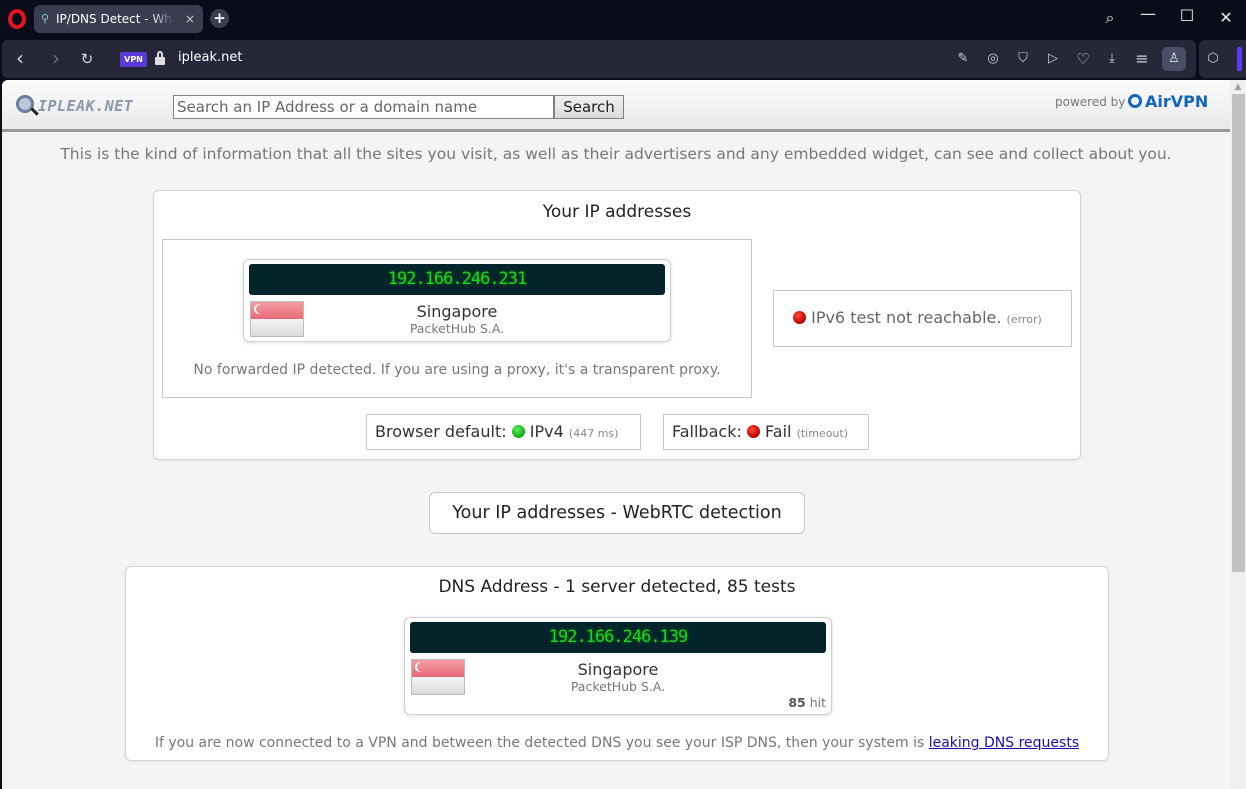 This screenshot has height=789, width=1246. I want to click on minimize-icon: —, so click(1148, 13).